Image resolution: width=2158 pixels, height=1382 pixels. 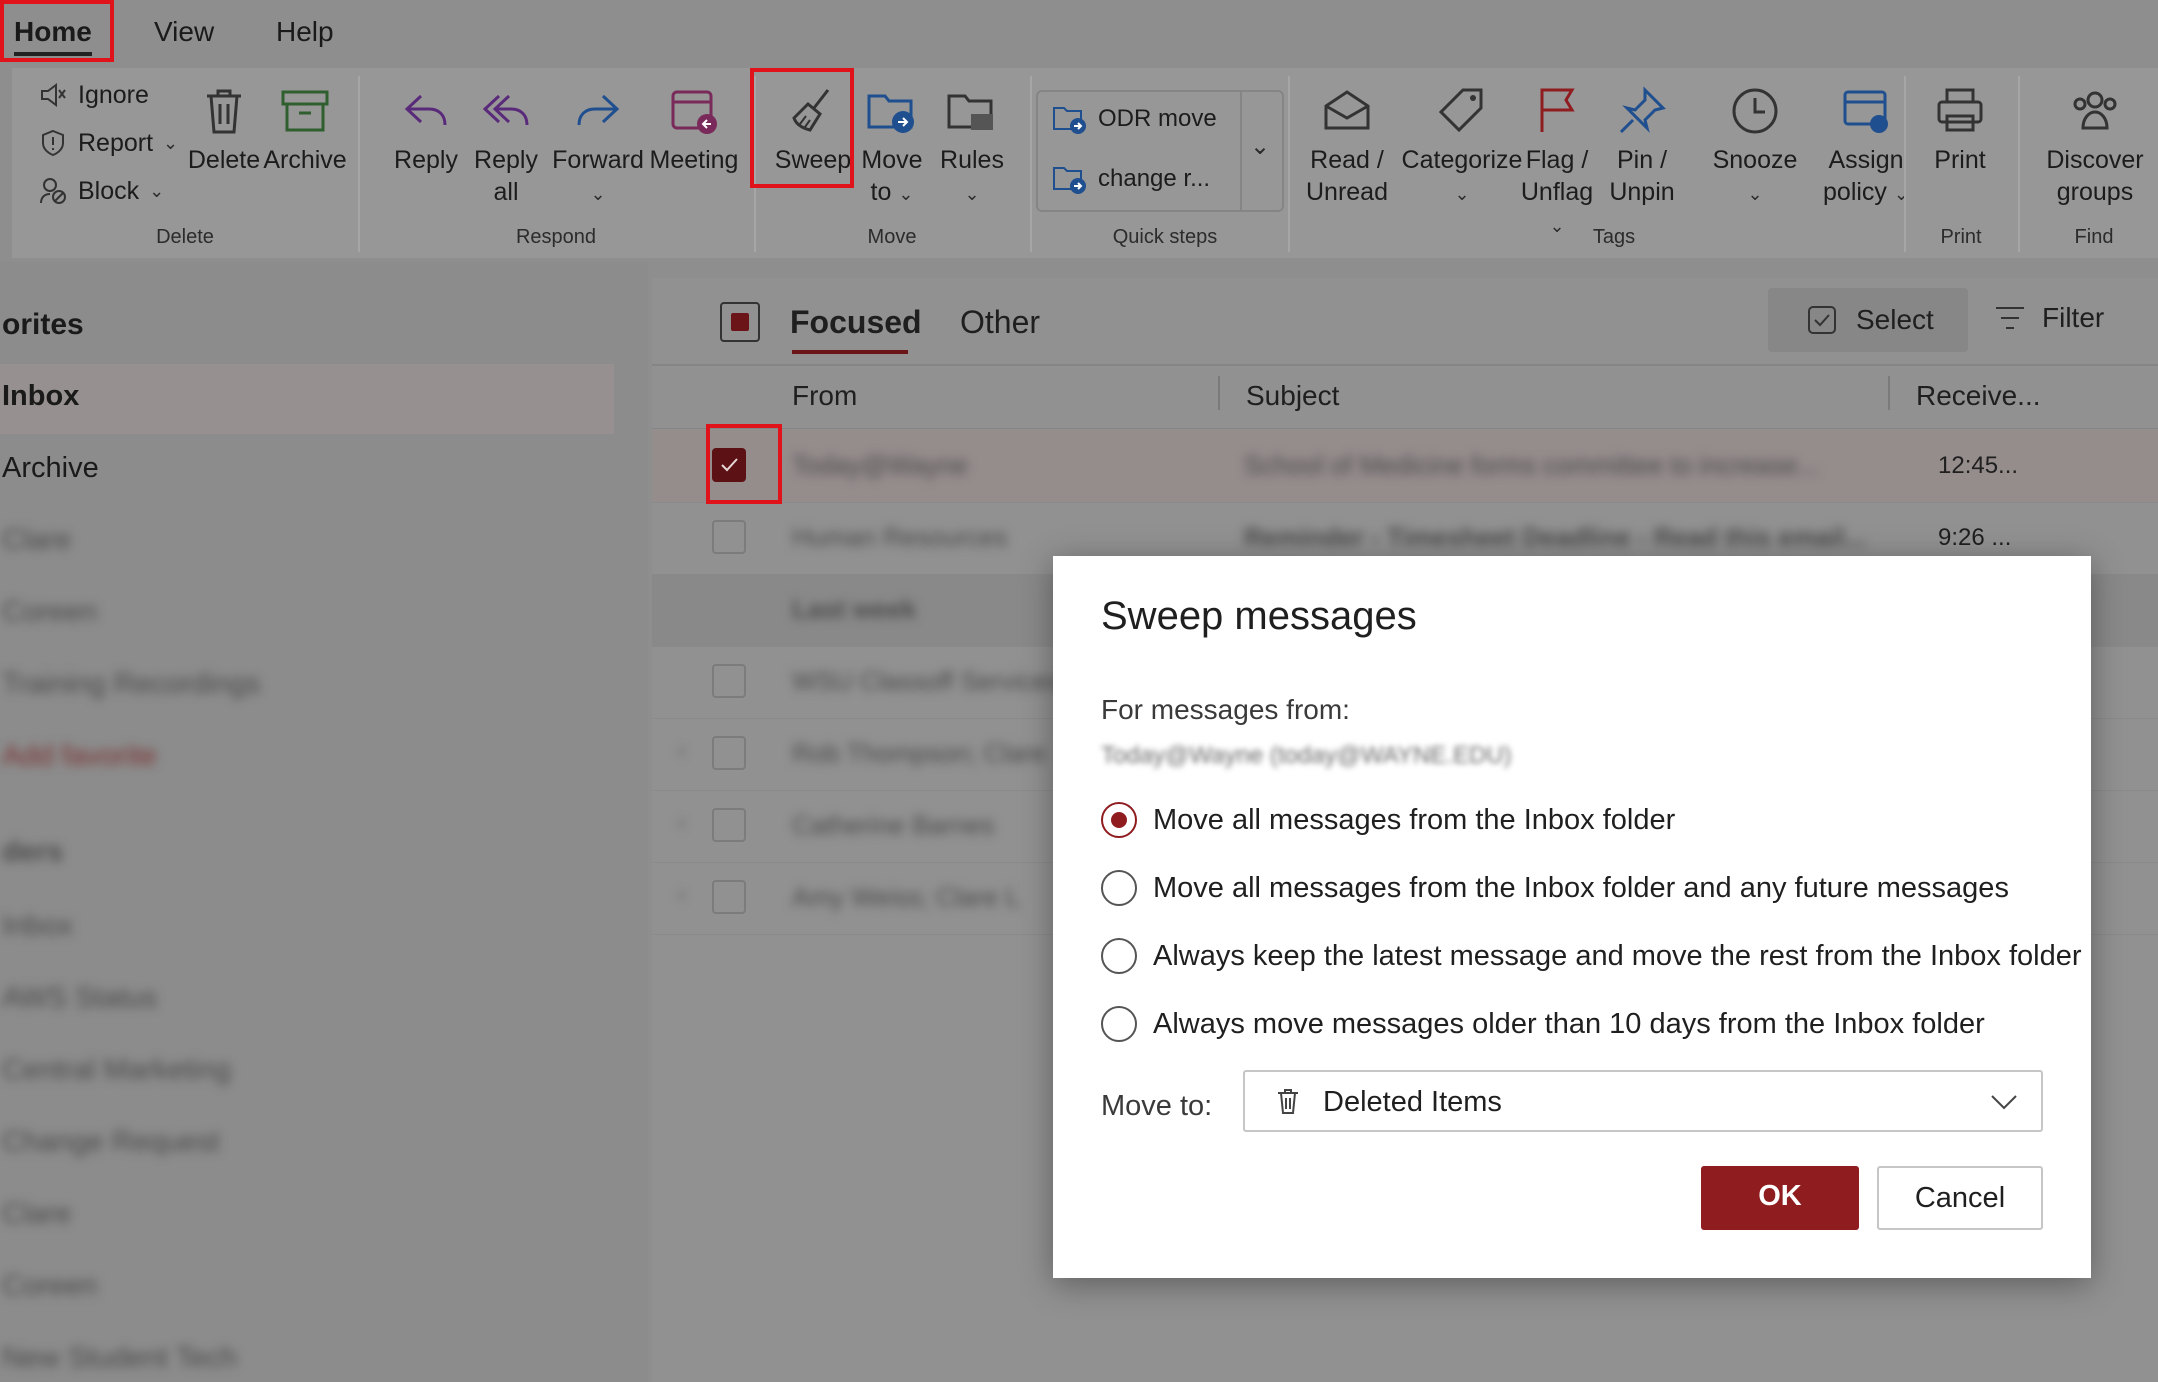 I want to click on delete-label: Delete, so click(x=224, y=160).